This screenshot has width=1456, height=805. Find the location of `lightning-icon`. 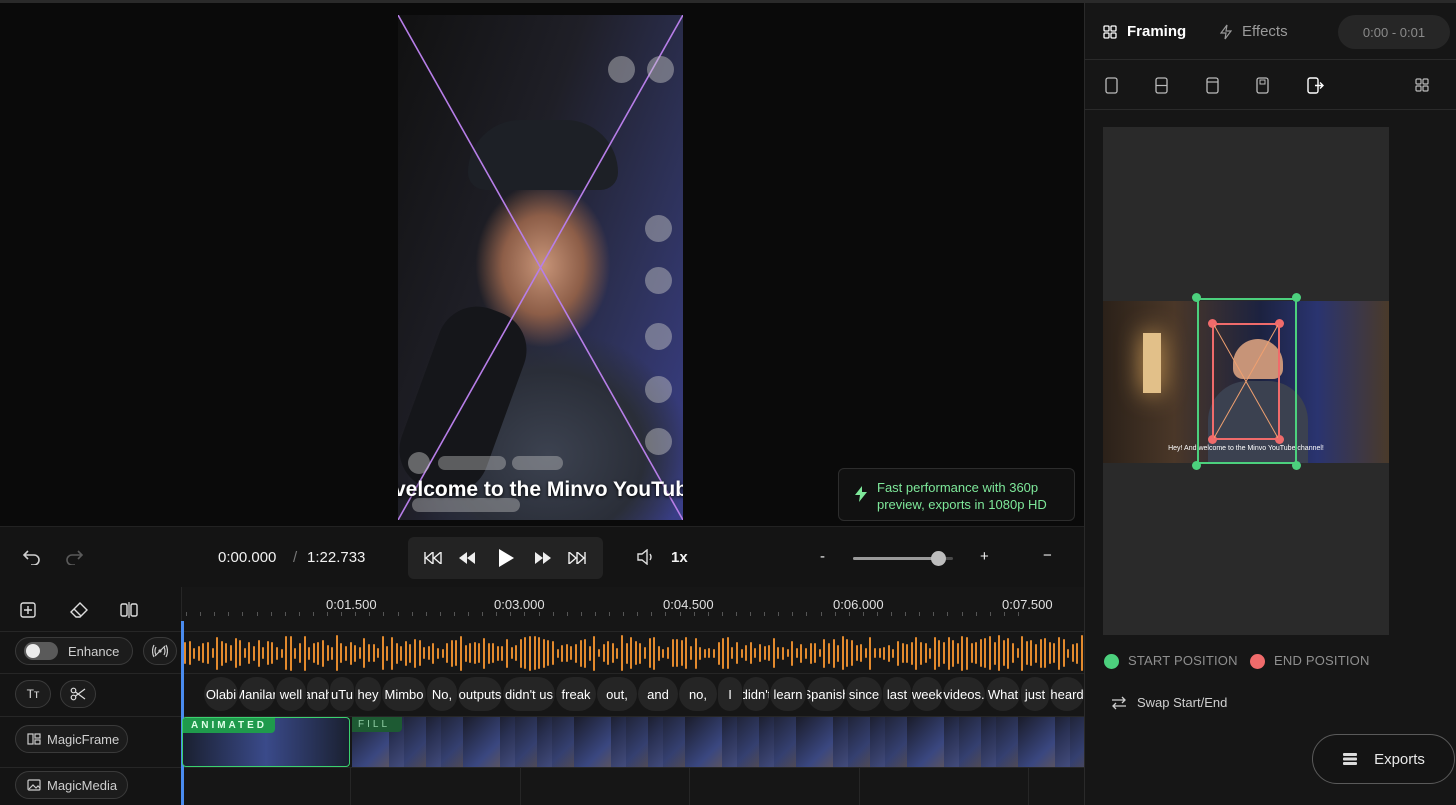

lightning-icon is located at coordinates (1226, 31).